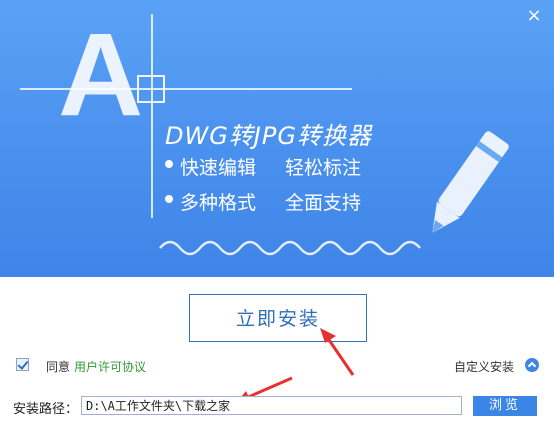 This screenshot has height=425, width=554. What do you see at coordinates (484, 366) in the screenshot?
I see `custom-install-link: 自定义安装` at bounding box center [484, 366].